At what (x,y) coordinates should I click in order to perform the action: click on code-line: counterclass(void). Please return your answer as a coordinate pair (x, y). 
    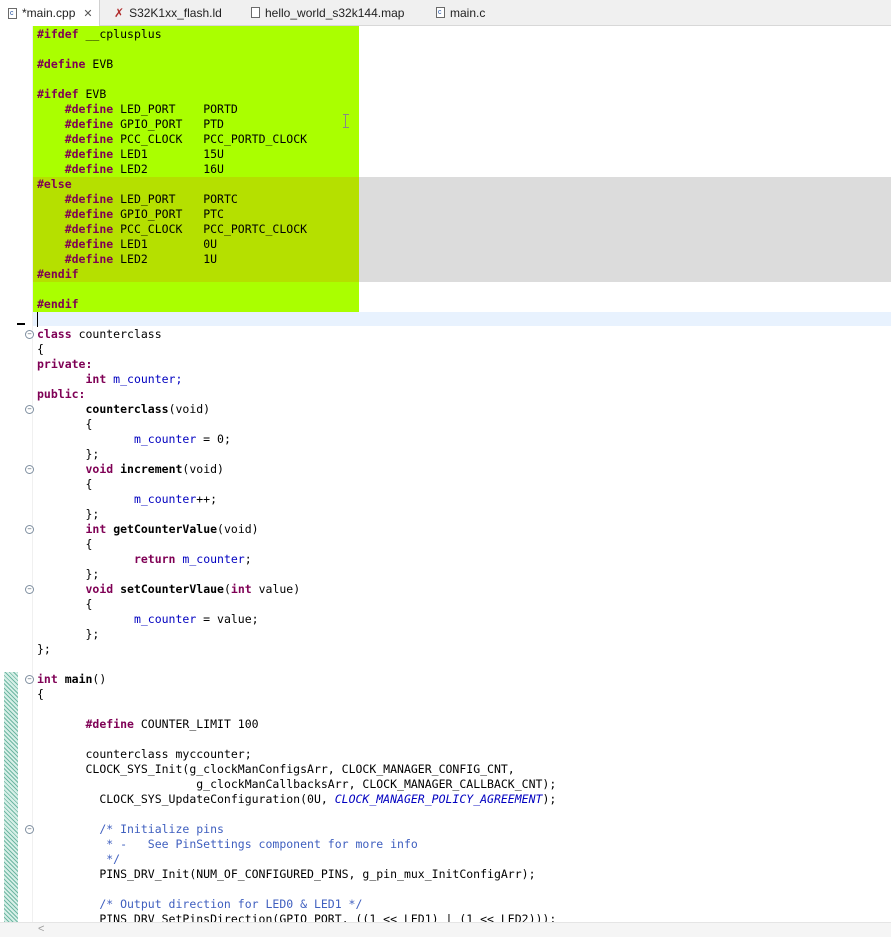
    Looking at the image, I should click on (148, 409).